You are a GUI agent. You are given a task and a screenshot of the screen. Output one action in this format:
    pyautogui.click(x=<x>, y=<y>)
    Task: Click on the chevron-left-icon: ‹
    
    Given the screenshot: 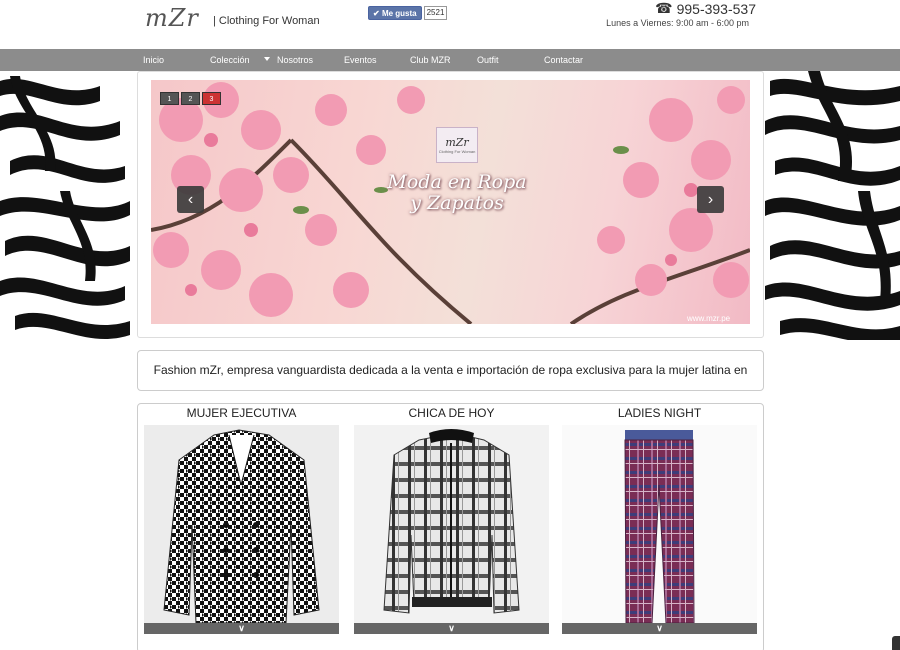 What is the action you would take?
    pyautogui.click(x=190, y=199)
    